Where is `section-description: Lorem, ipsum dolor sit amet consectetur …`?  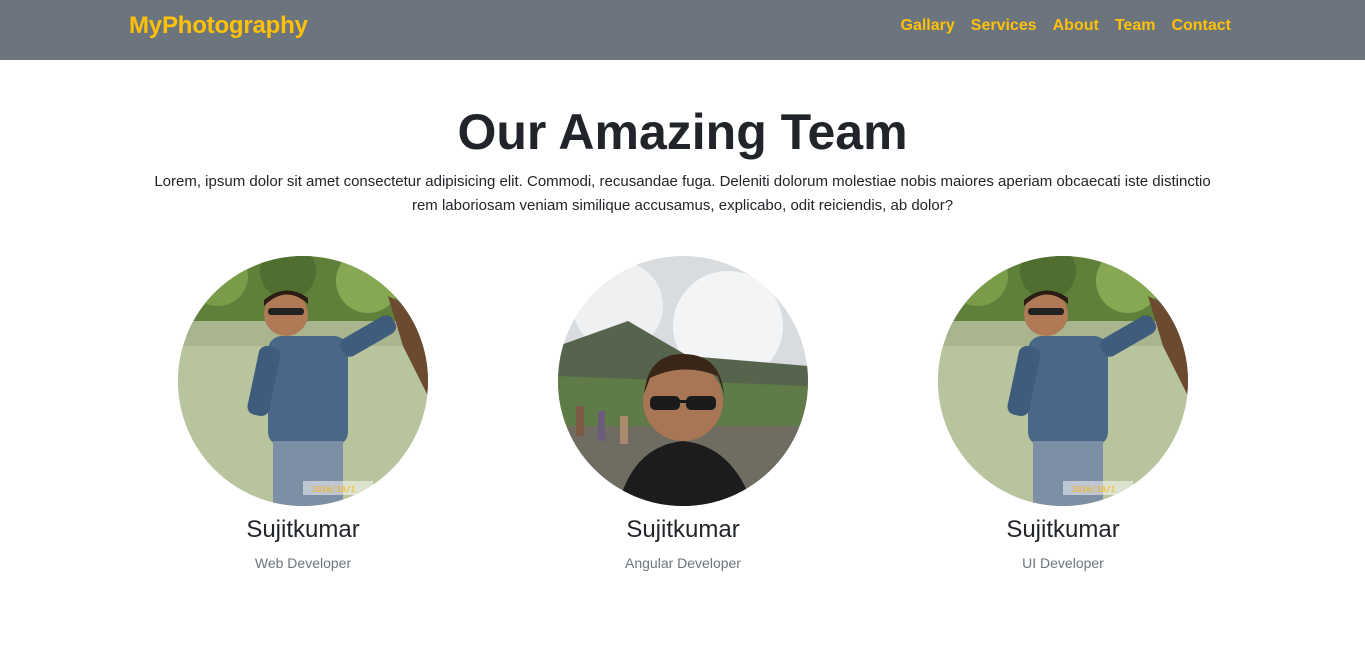
section-description: Lorem, ipsum dolor sit amet consectetur … is located at coordinates (682, 193).